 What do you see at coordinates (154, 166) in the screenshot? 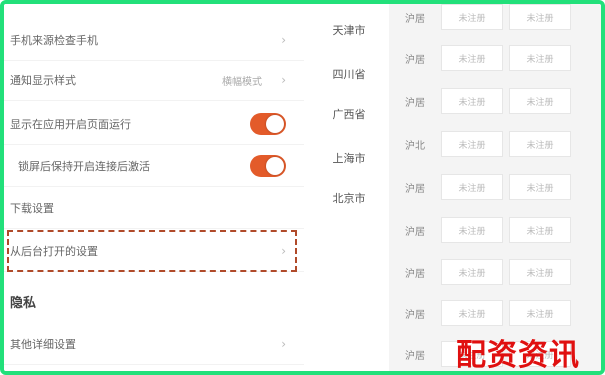
I see `setting-row-lockscreen: 锁屏后保持开启连接后激活` at bounding box center [154, 166].